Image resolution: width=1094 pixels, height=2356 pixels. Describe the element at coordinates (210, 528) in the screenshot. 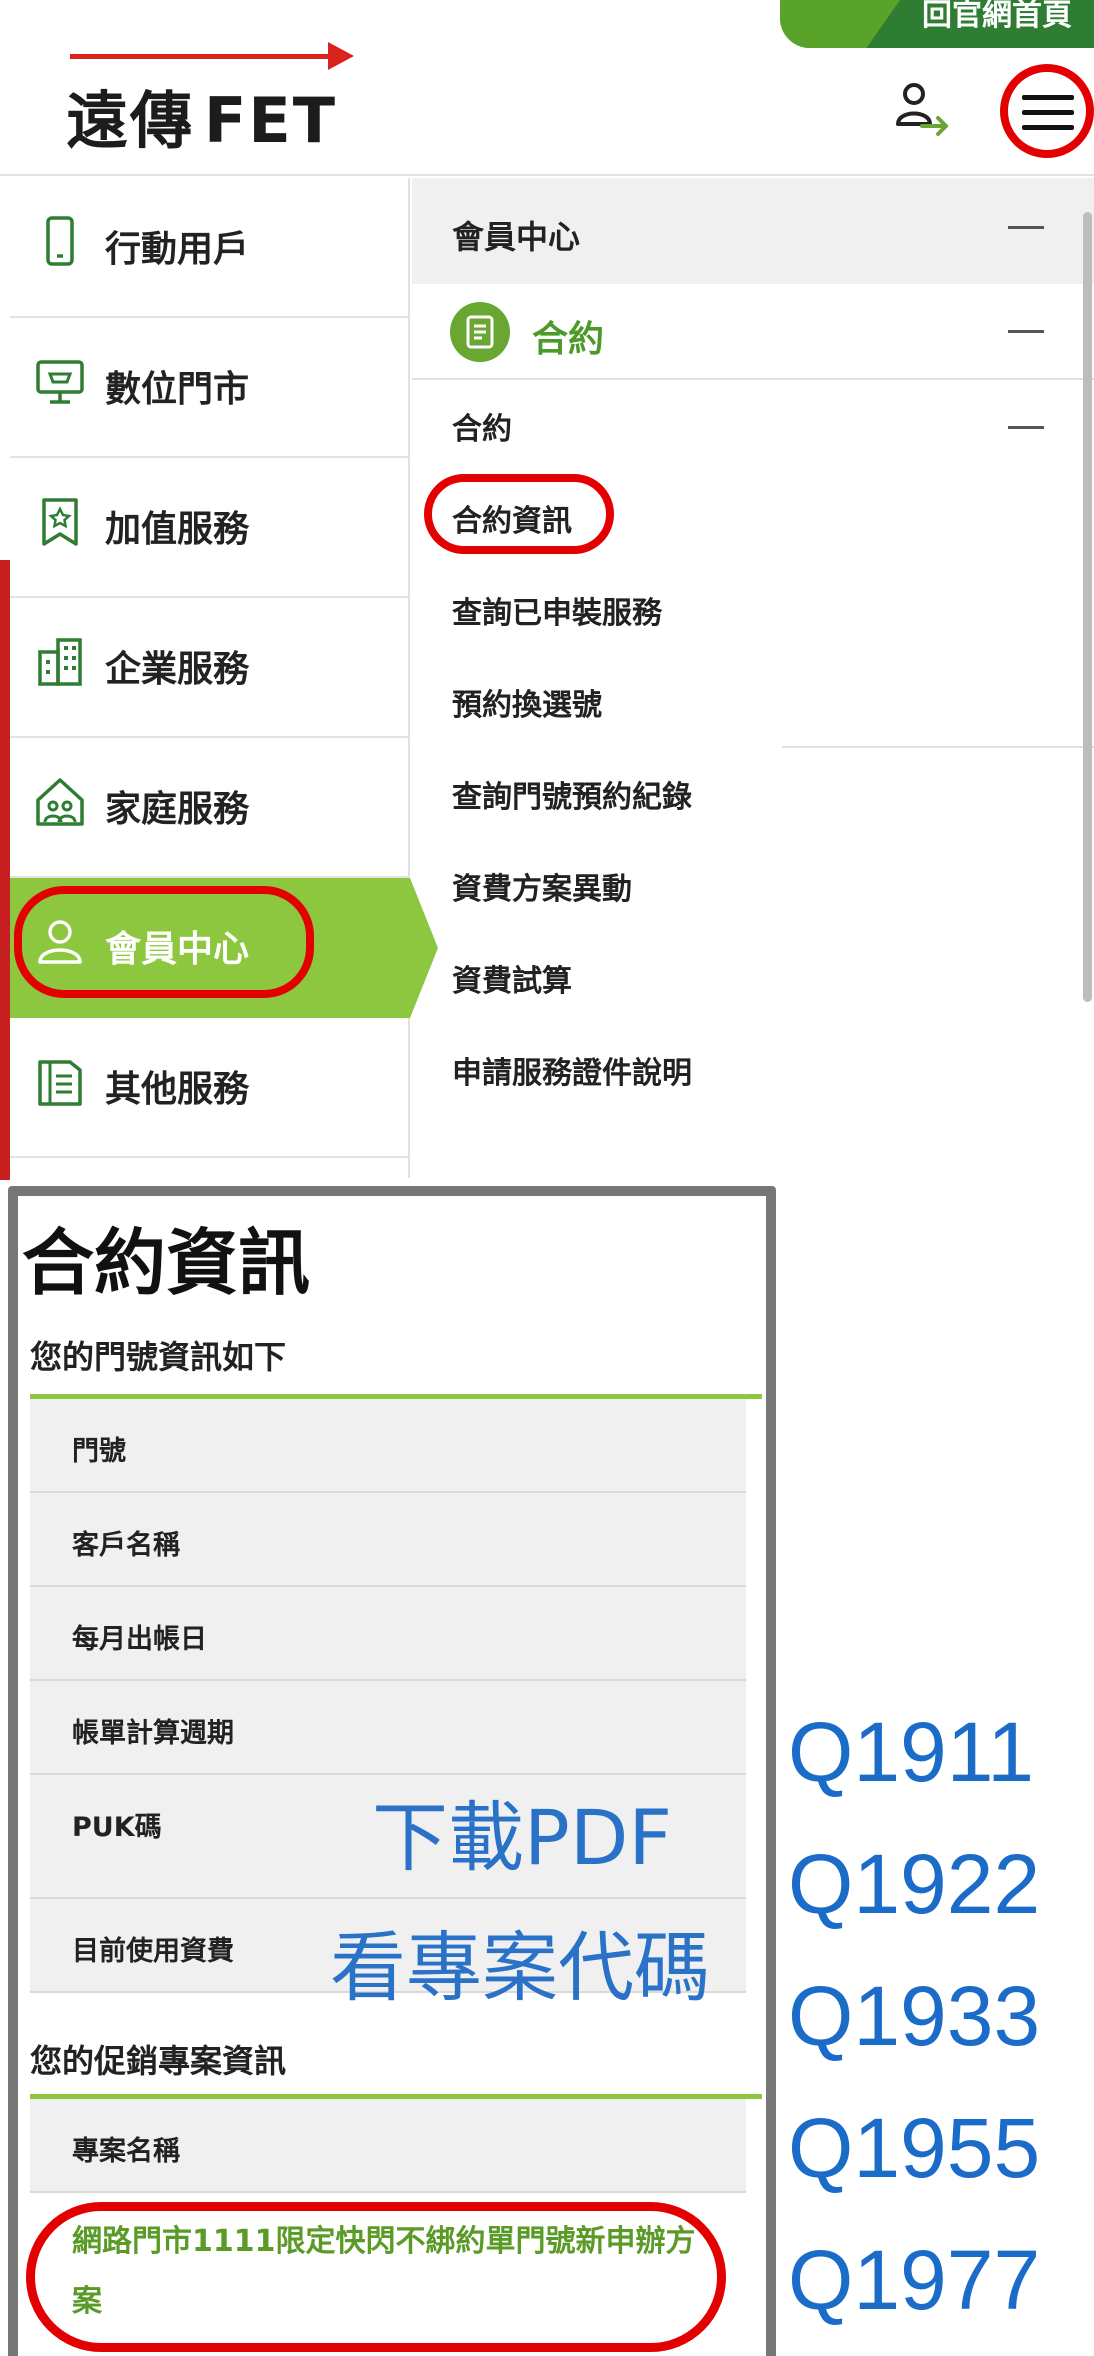

I see `nav-item-value-added: 加值服務` at that location.